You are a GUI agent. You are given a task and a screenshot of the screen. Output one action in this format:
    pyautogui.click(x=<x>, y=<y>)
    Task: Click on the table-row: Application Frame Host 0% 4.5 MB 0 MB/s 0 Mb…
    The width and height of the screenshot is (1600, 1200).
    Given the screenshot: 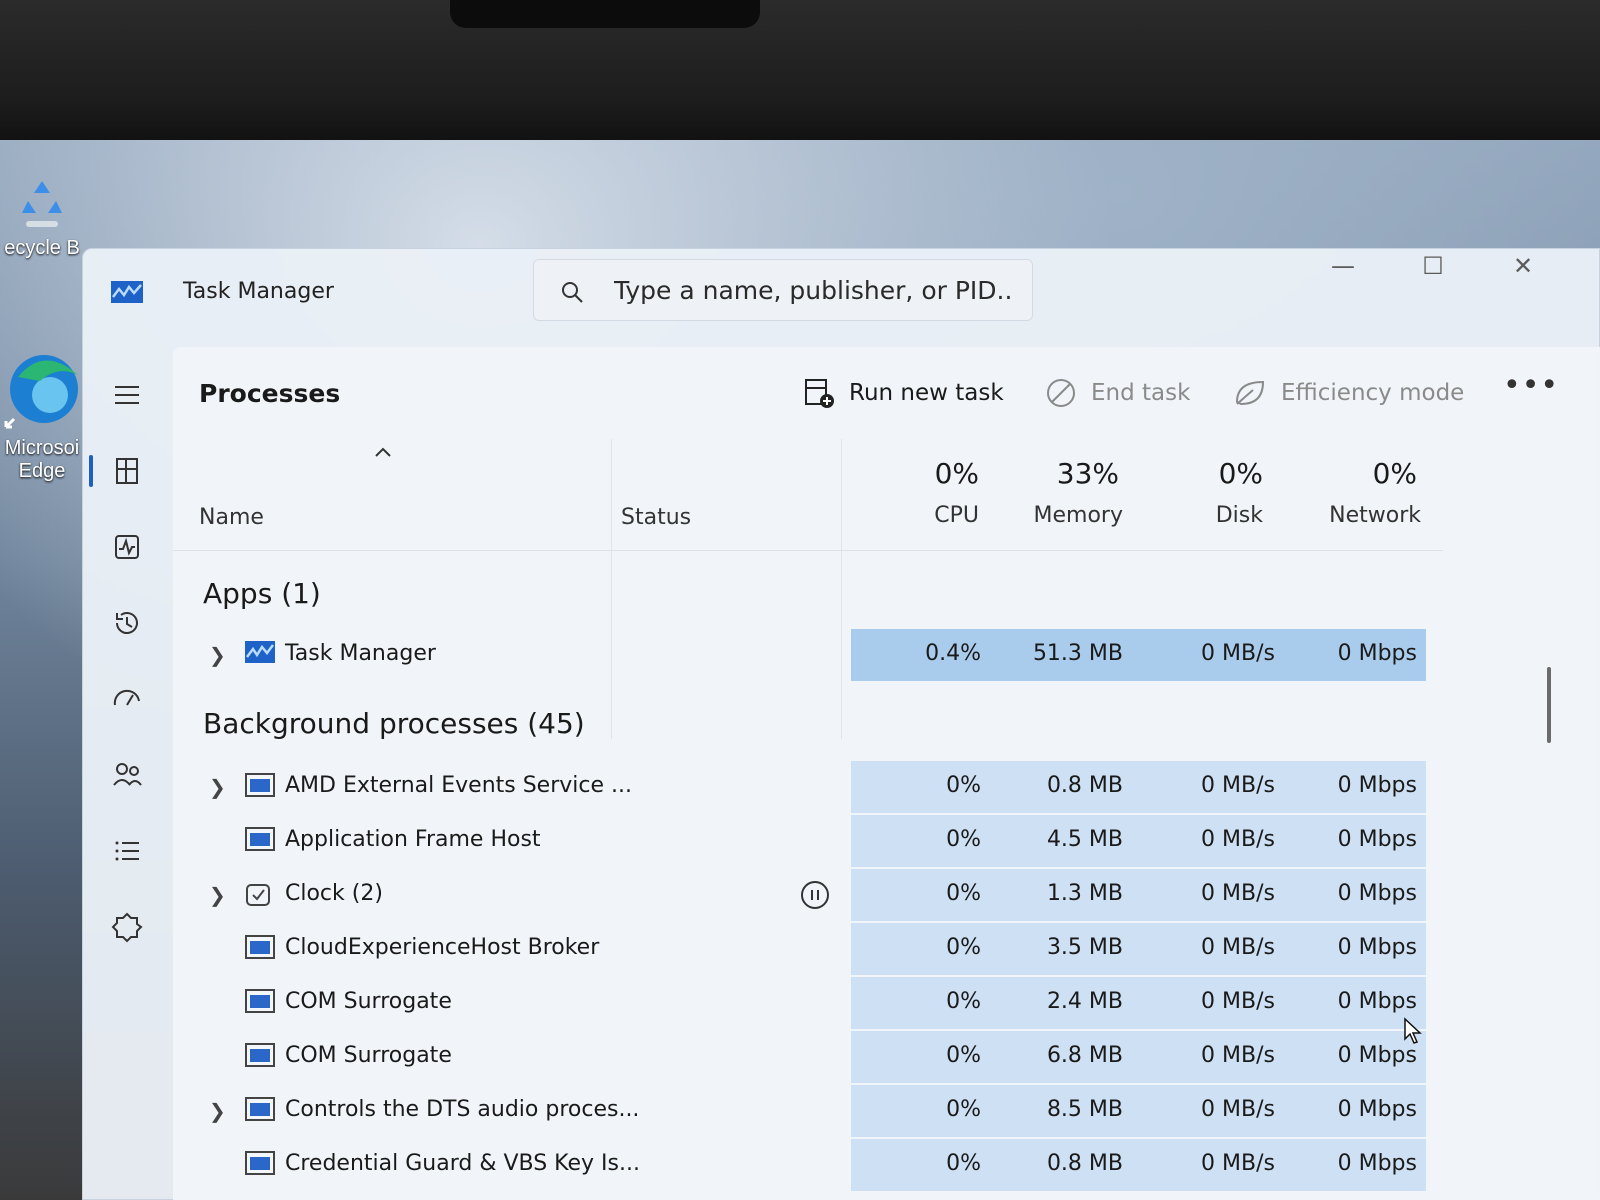 What is the action you would take?
    pyautogui.click(x=808, y=841)
    